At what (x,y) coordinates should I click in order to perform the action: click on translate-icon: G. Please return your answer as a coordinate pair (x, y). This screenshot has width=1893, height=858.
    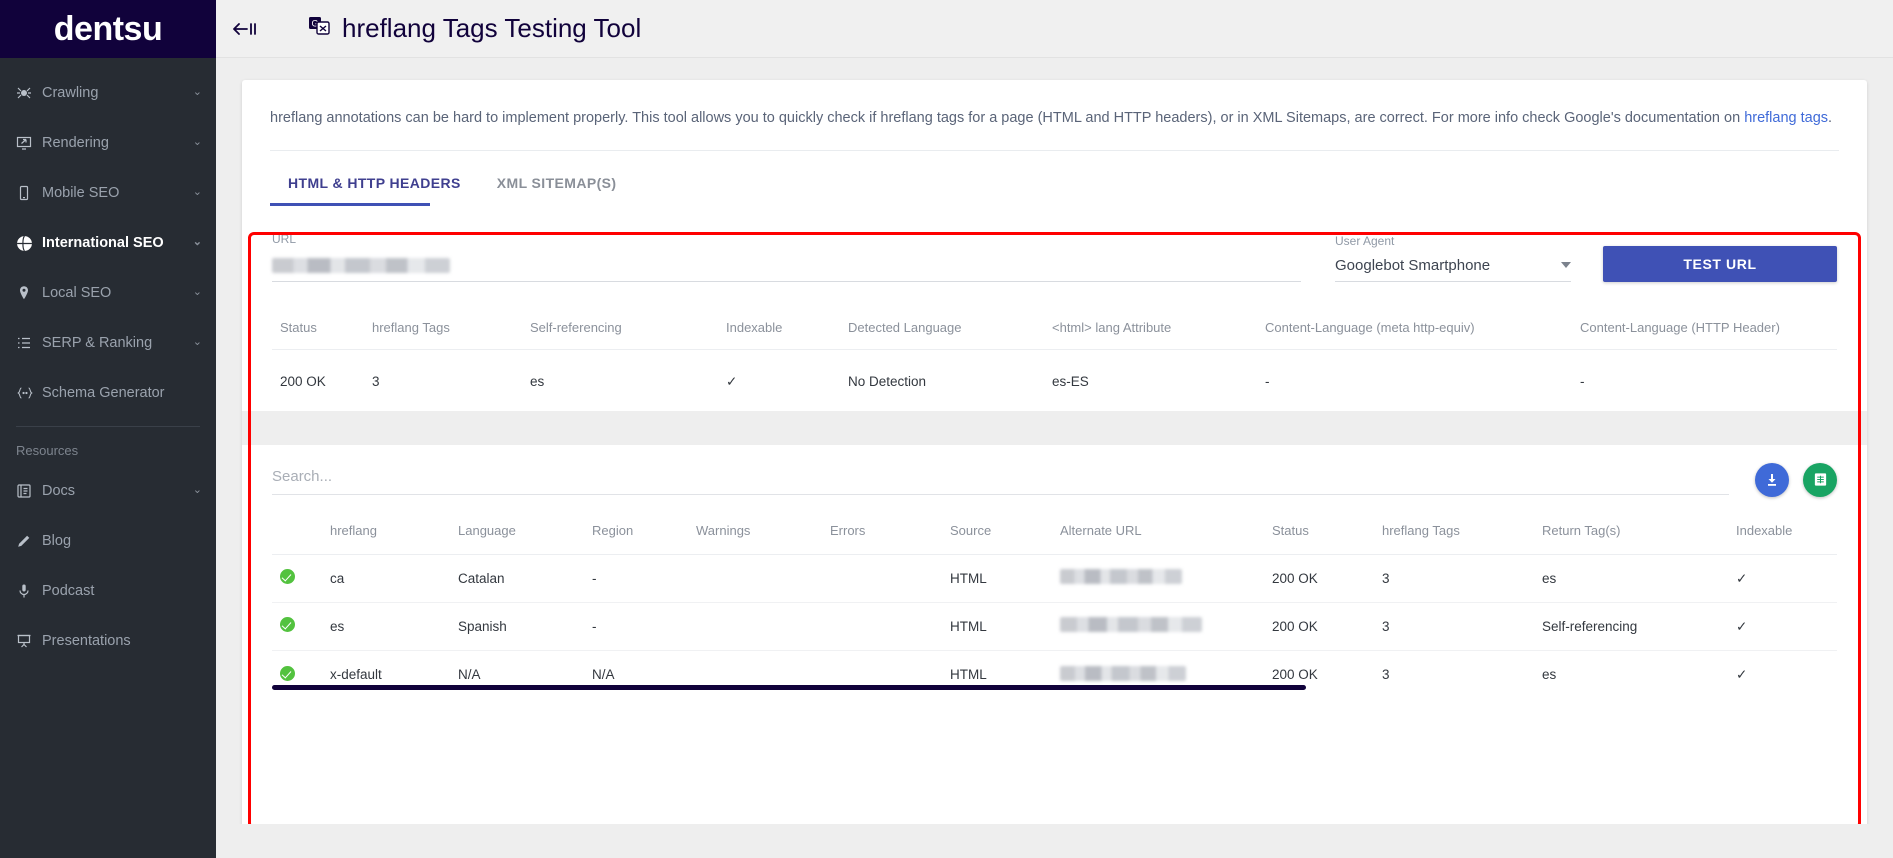
    Looking at the image, I should click on (319, 28).